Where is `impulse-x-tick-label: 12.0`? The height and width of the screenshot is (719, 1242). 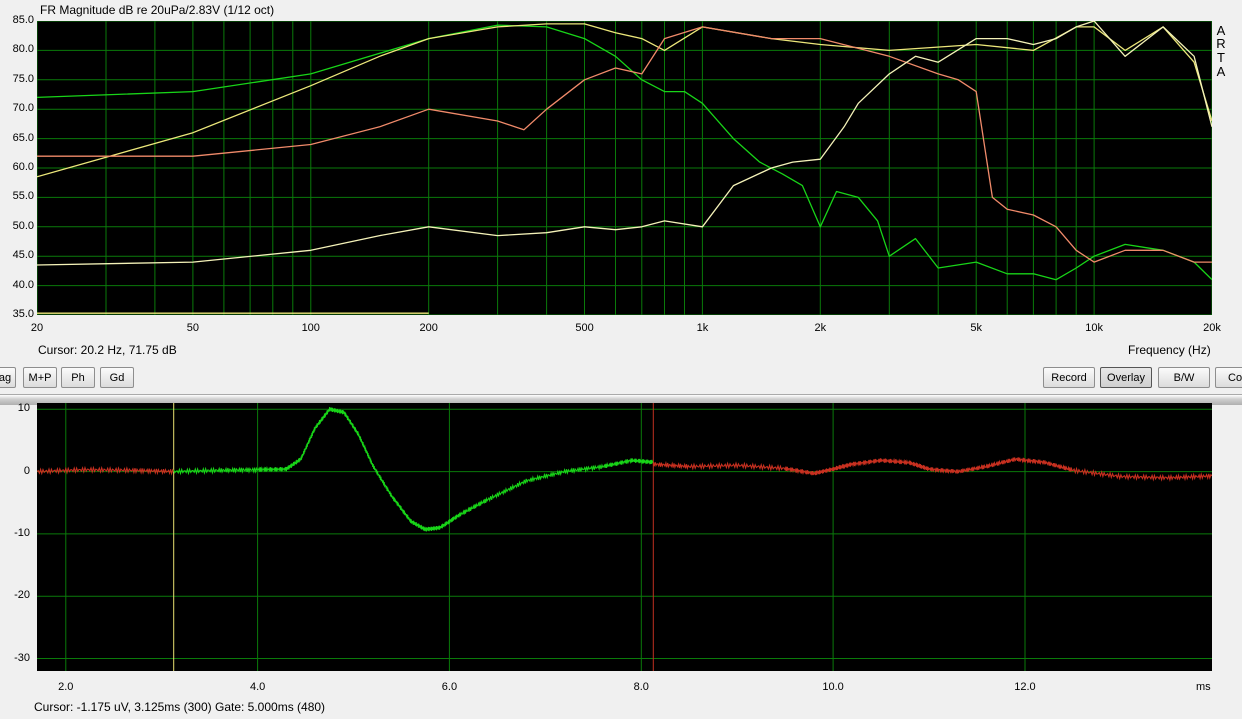 impulse-x-tick-label: 12.0 is located at coordinates (1025, 687).